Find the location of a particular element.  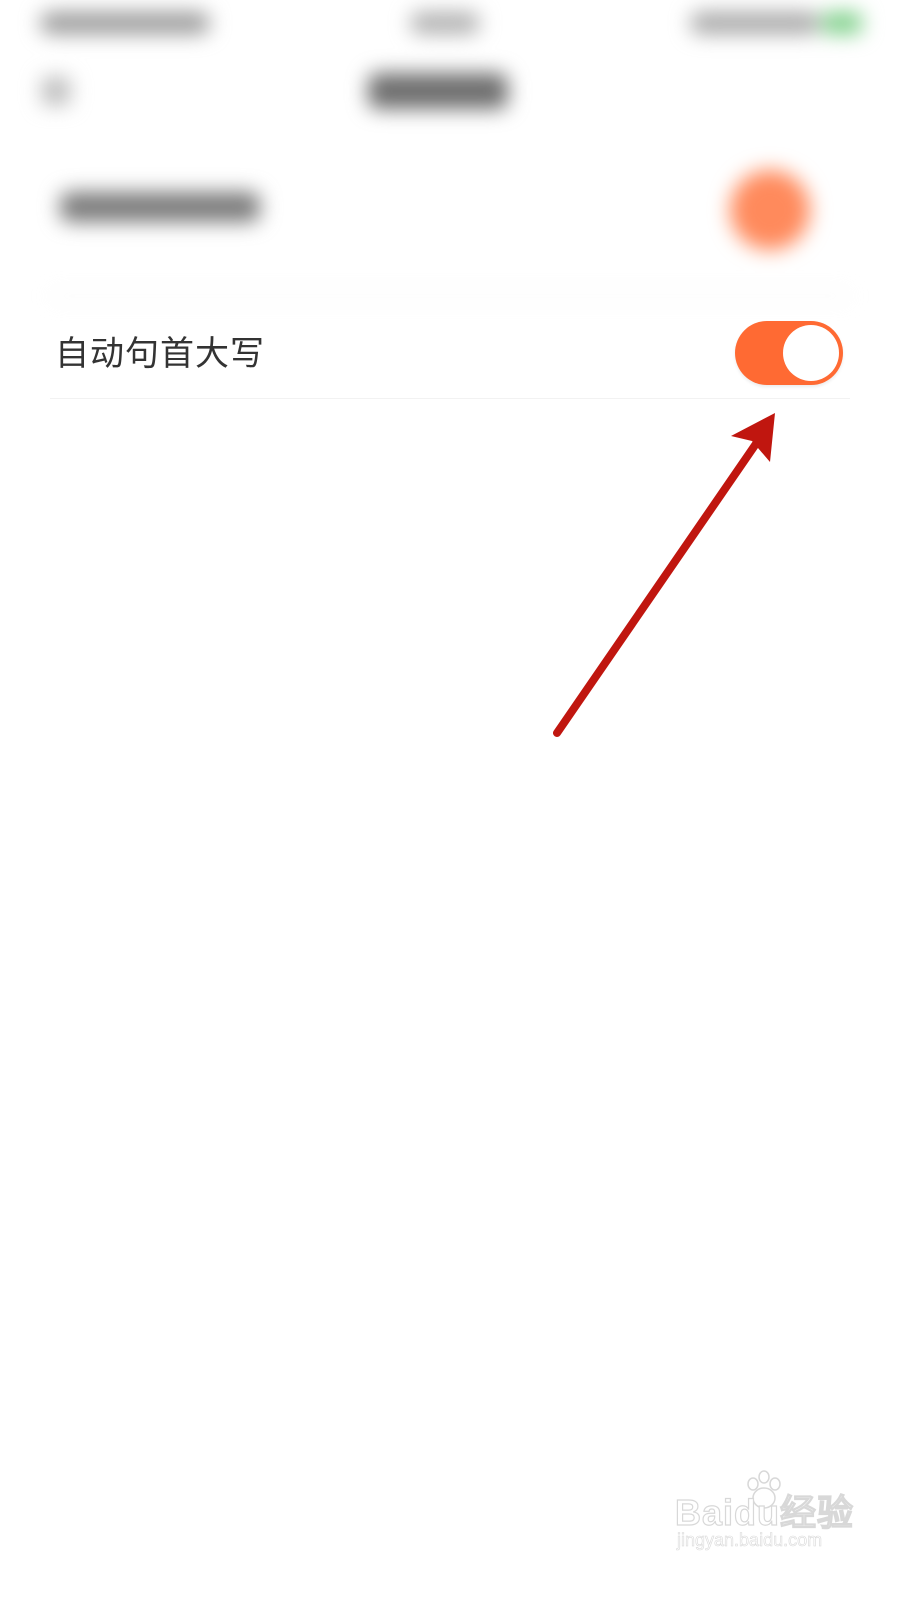

setting-row-auto-capitalize: 自动句首大写 is located at coordinates (450, 355).